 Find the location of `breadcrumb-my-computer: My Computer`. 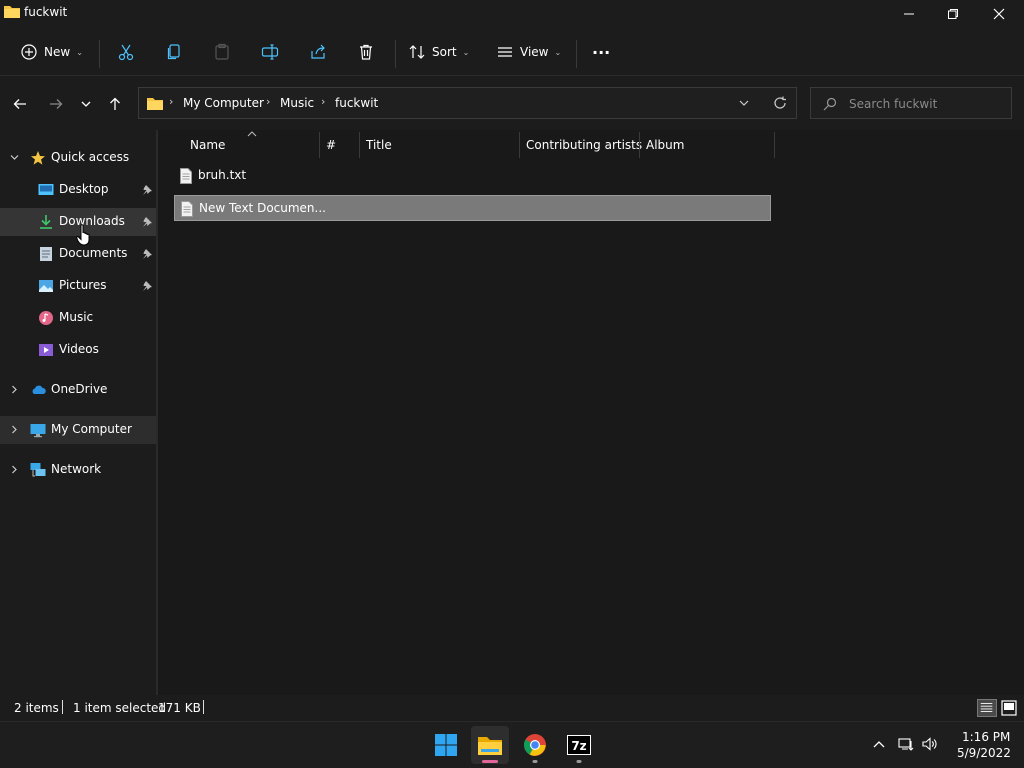

breadcrumb-my-computer: My Computer is located at coordinates (223, 103).